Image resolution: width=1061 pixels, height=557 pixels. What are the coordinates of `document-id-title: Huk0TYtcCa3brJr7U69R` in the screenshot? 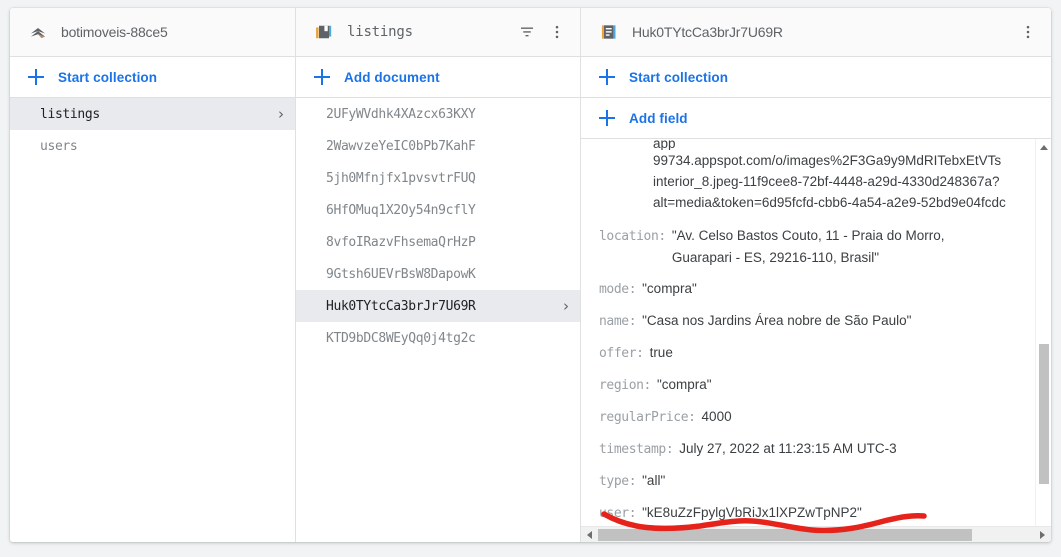 It's located at (707, 32).